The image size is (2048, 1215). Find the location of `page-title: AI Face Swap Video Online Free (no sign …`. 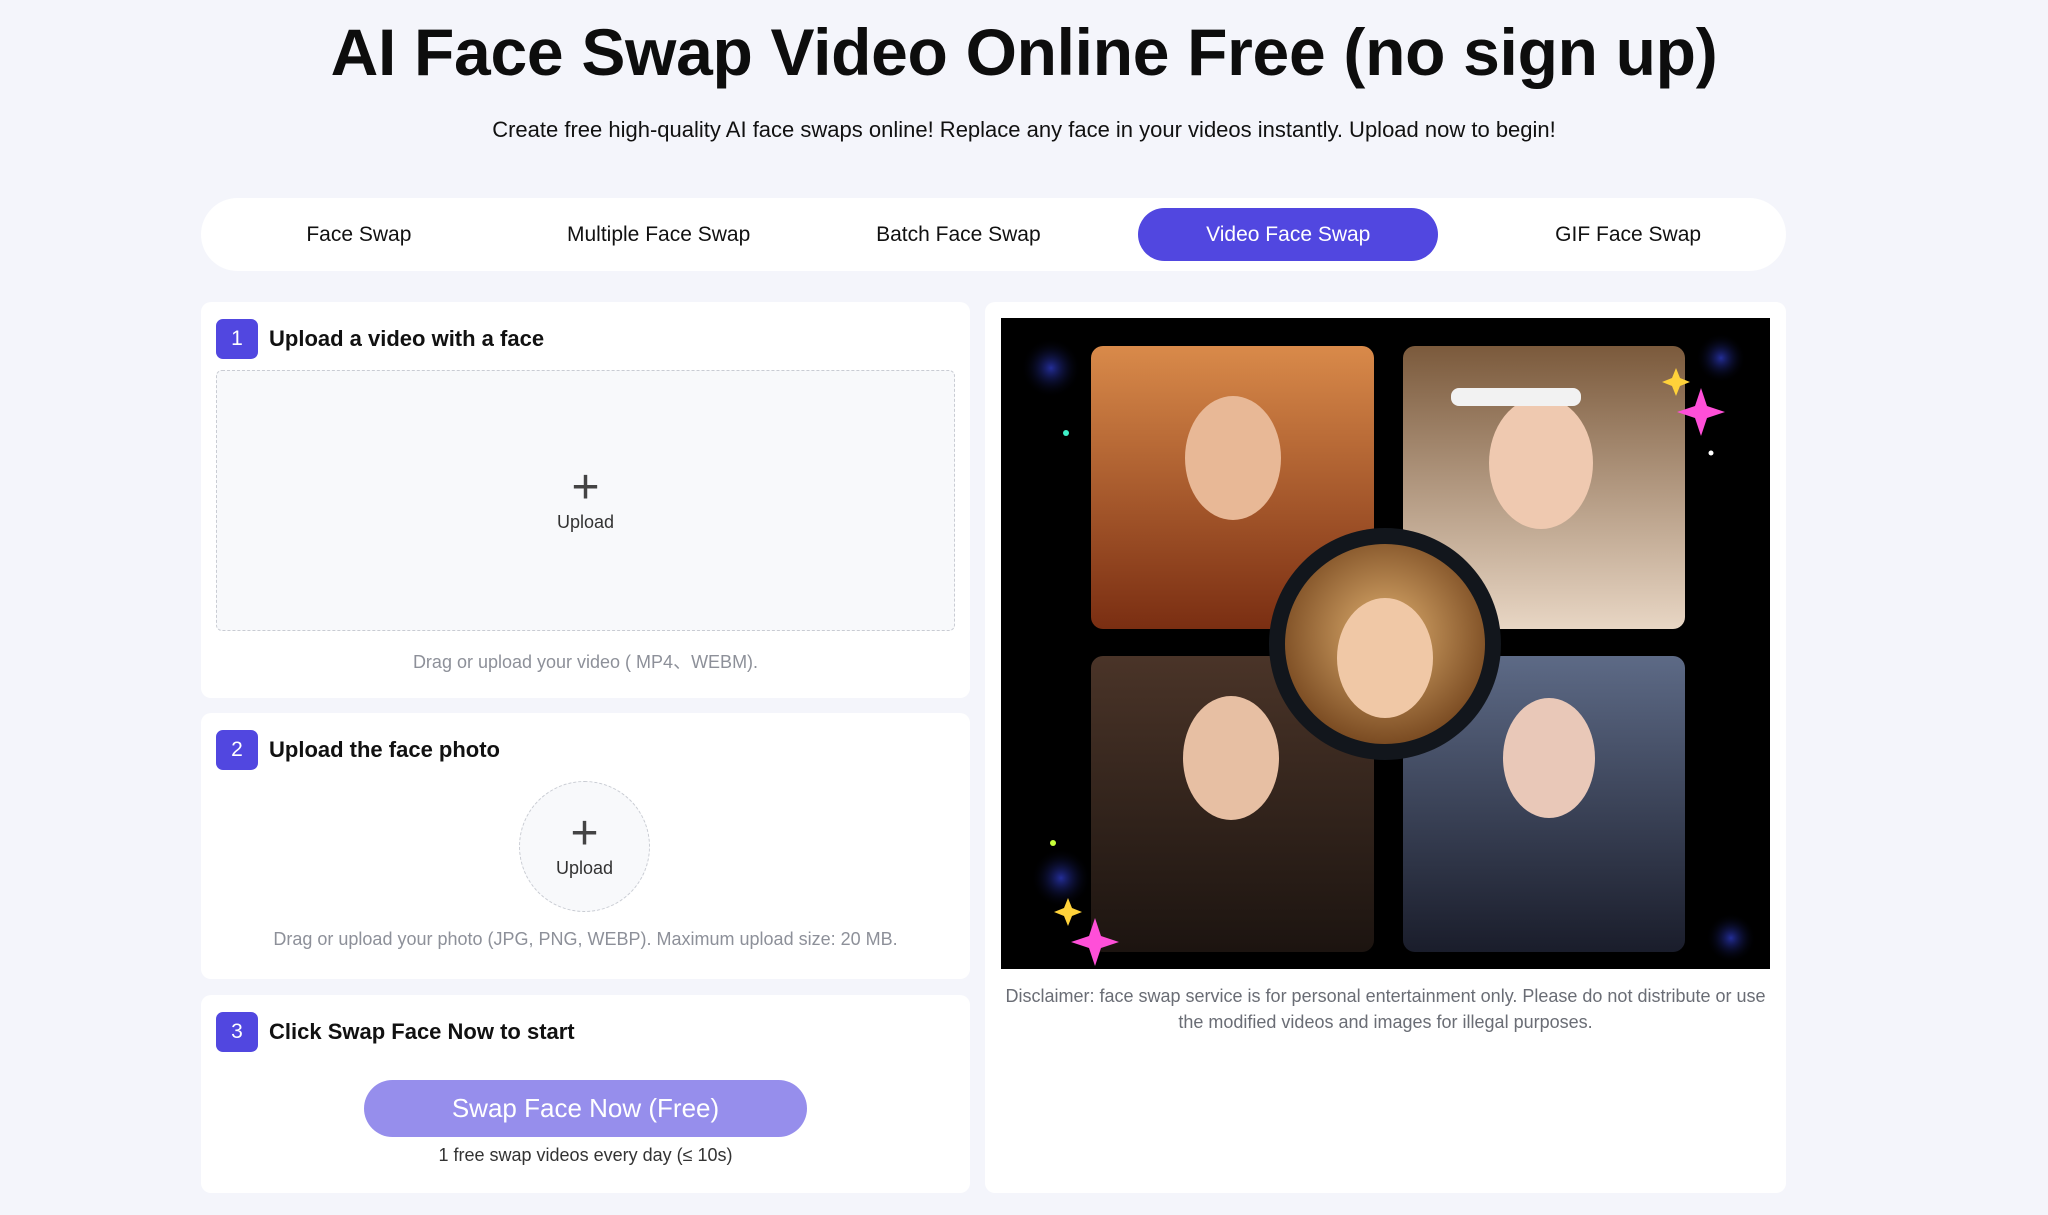

page-title: AI Face Swap Video Online Free (no sign … is located at coordinates (1024, 52).